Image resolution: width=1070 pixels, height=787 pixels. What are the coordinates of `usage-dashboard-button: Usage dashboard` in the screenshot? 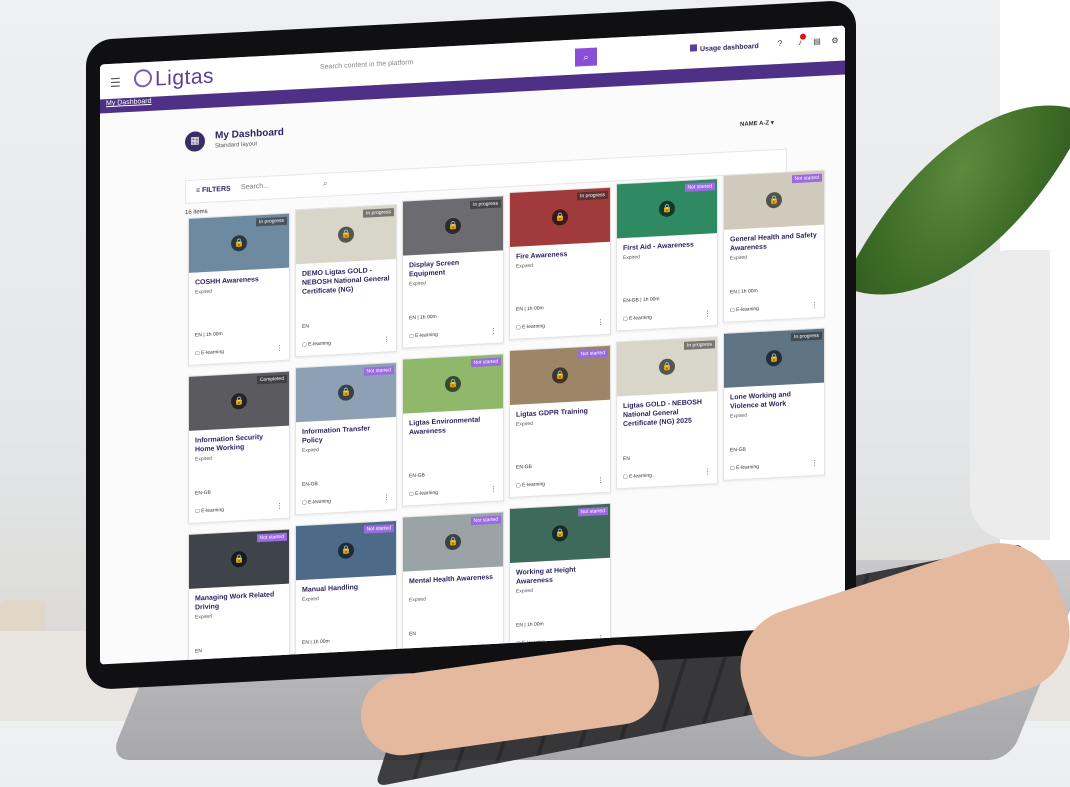 It's located at (724, 47).